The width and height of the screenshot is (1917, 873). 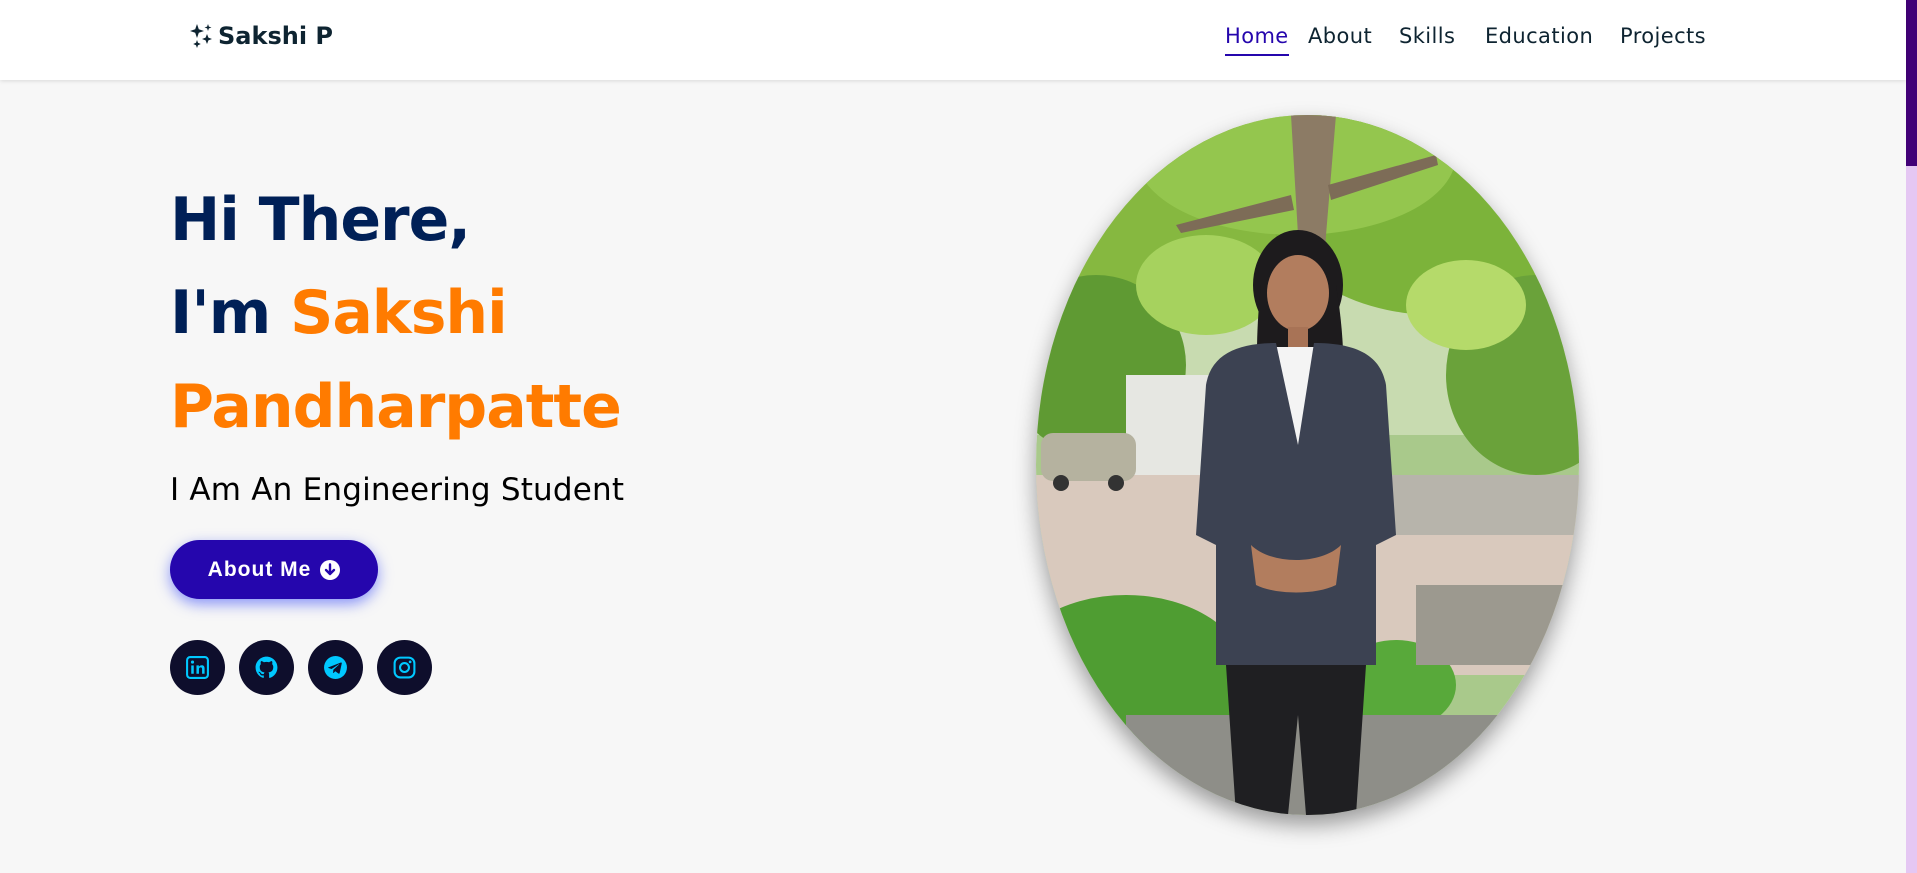 I want to click on arrow-circle-down-icon, so click(x=330, y=569).